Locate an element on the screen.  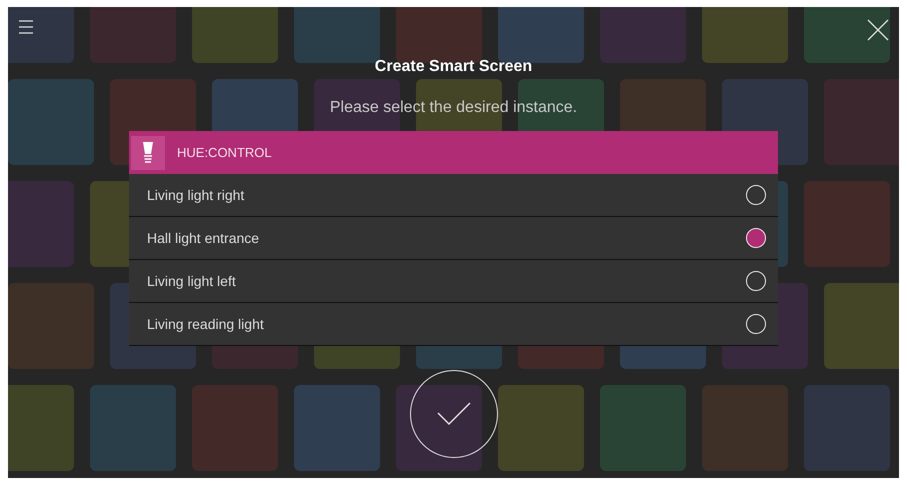
instance-row: Hall light entrance is located at coordinates (453, 238).